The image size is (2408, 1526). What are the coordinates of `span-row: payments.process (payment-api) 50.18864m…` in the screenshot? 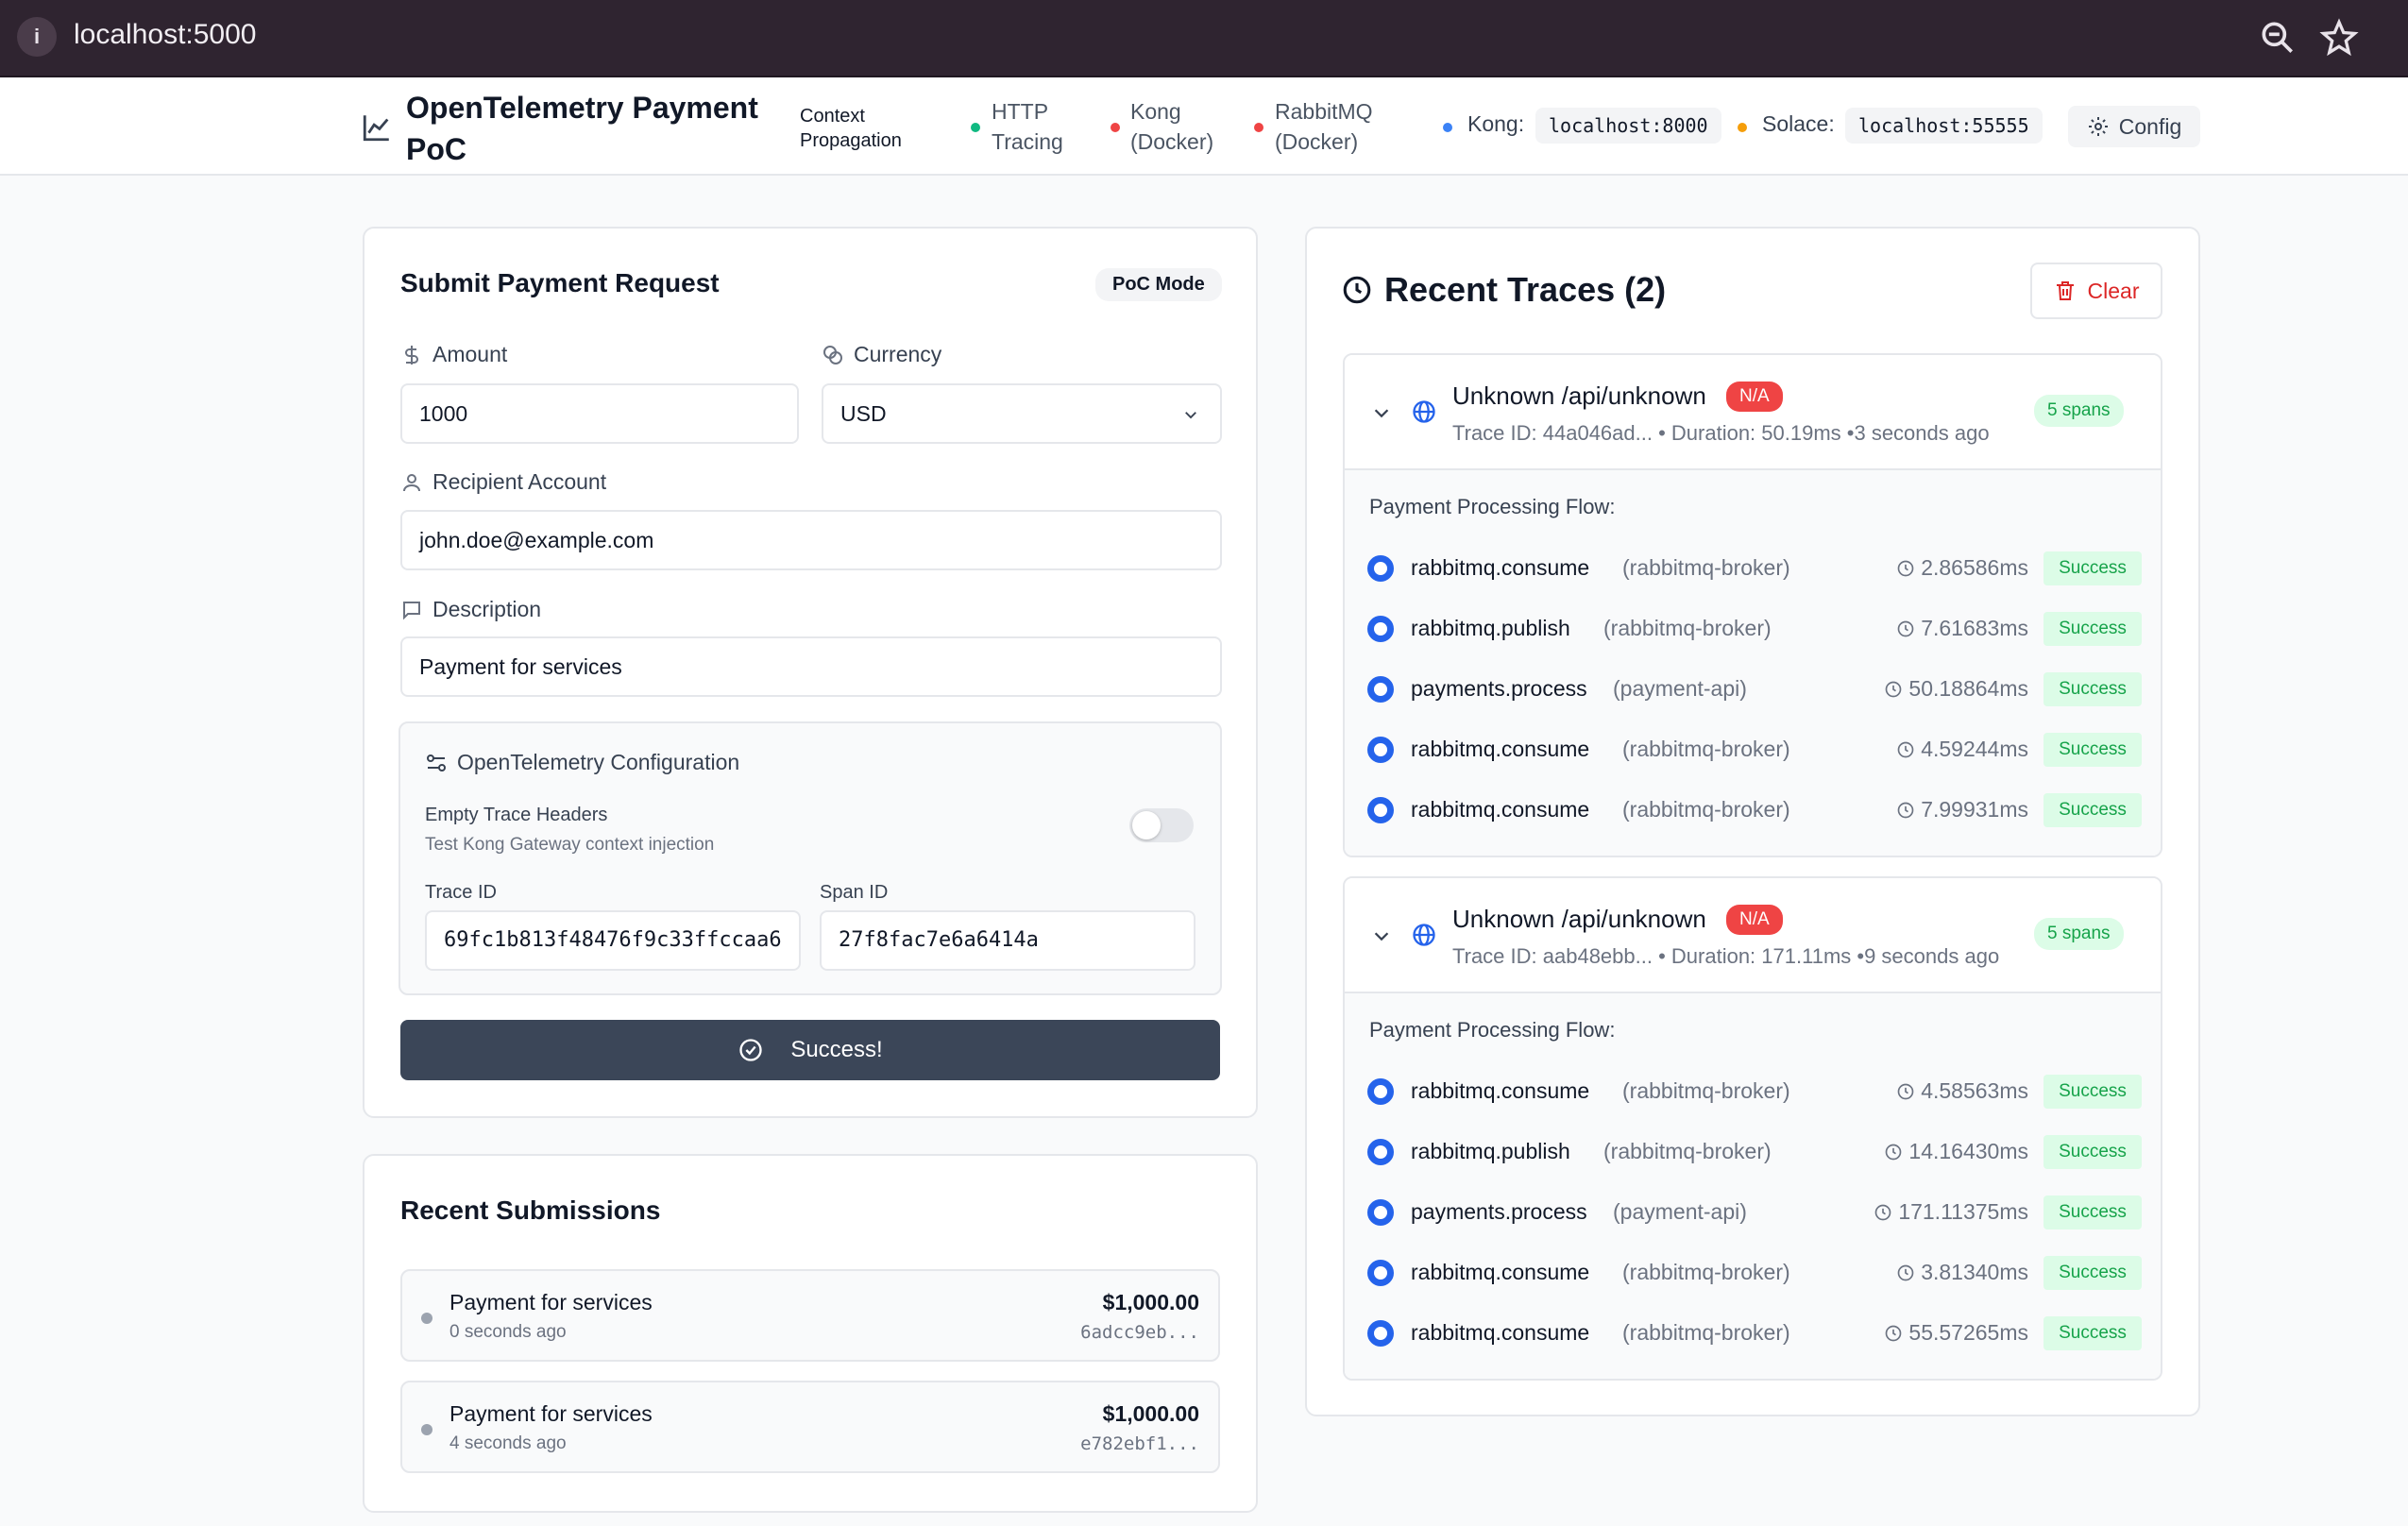 It's located at (1754, 689).